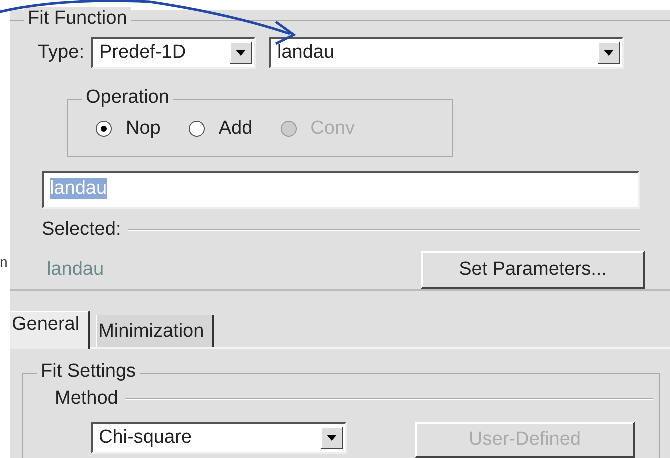 The height and width of the screenshot is (458, 670). What do you see at coordinates (86, 399) in the screenshot?
I see `method-label: Method` at bounding box center [86, 399].